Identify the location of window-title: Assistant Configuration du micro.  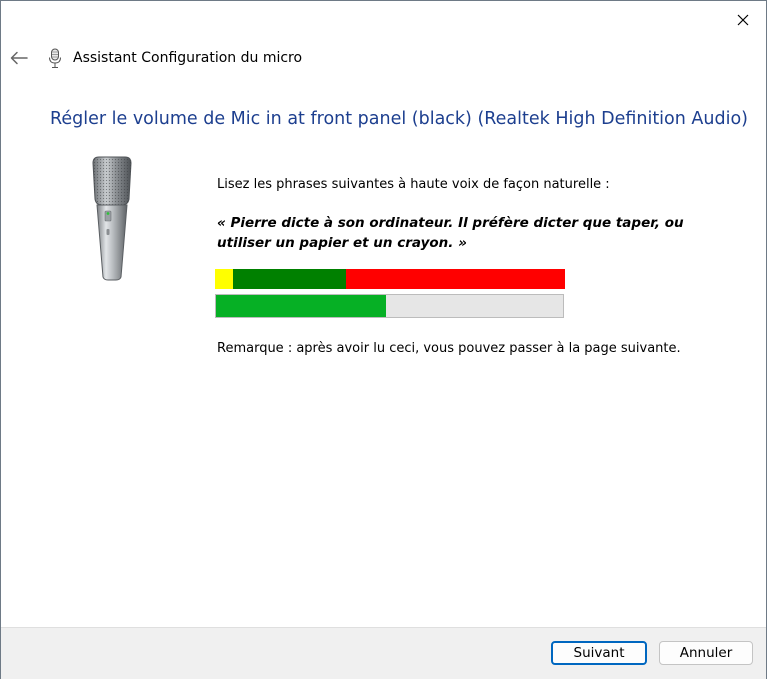
(188, 58).